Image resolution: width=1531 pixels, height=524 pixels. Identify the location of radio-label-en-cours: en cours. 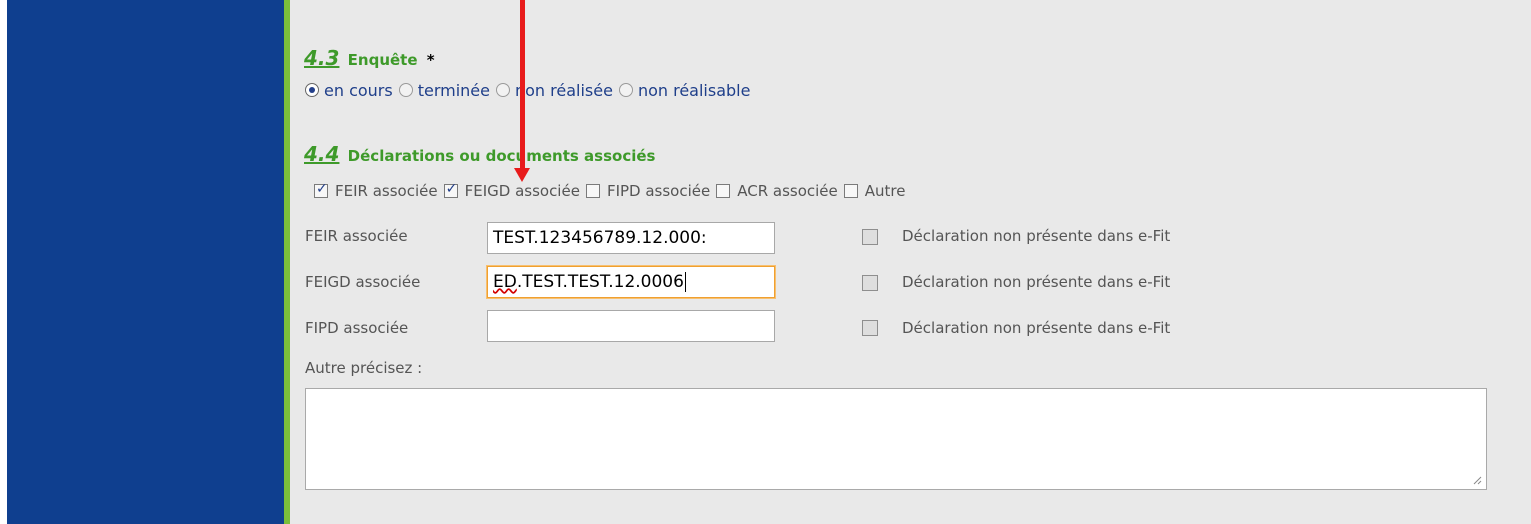
(358, 90).